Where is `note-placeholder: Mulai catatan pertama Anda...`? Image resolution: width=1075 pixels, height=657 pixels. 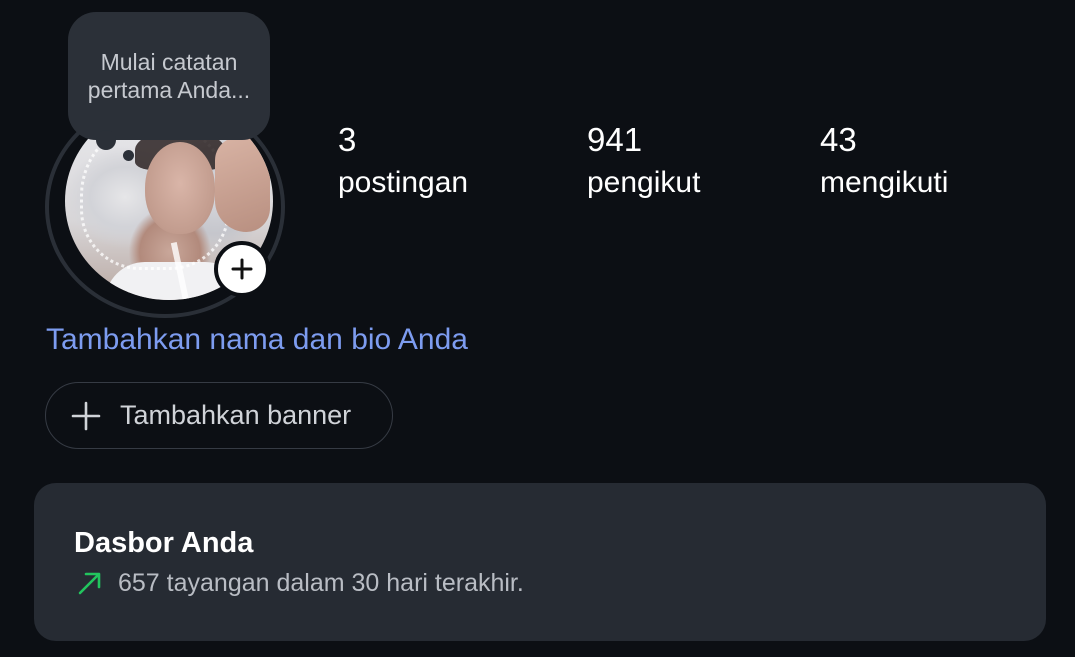 note-placeholder: Mulai catatan pertama Anda... is located at coordinates (169, 76).